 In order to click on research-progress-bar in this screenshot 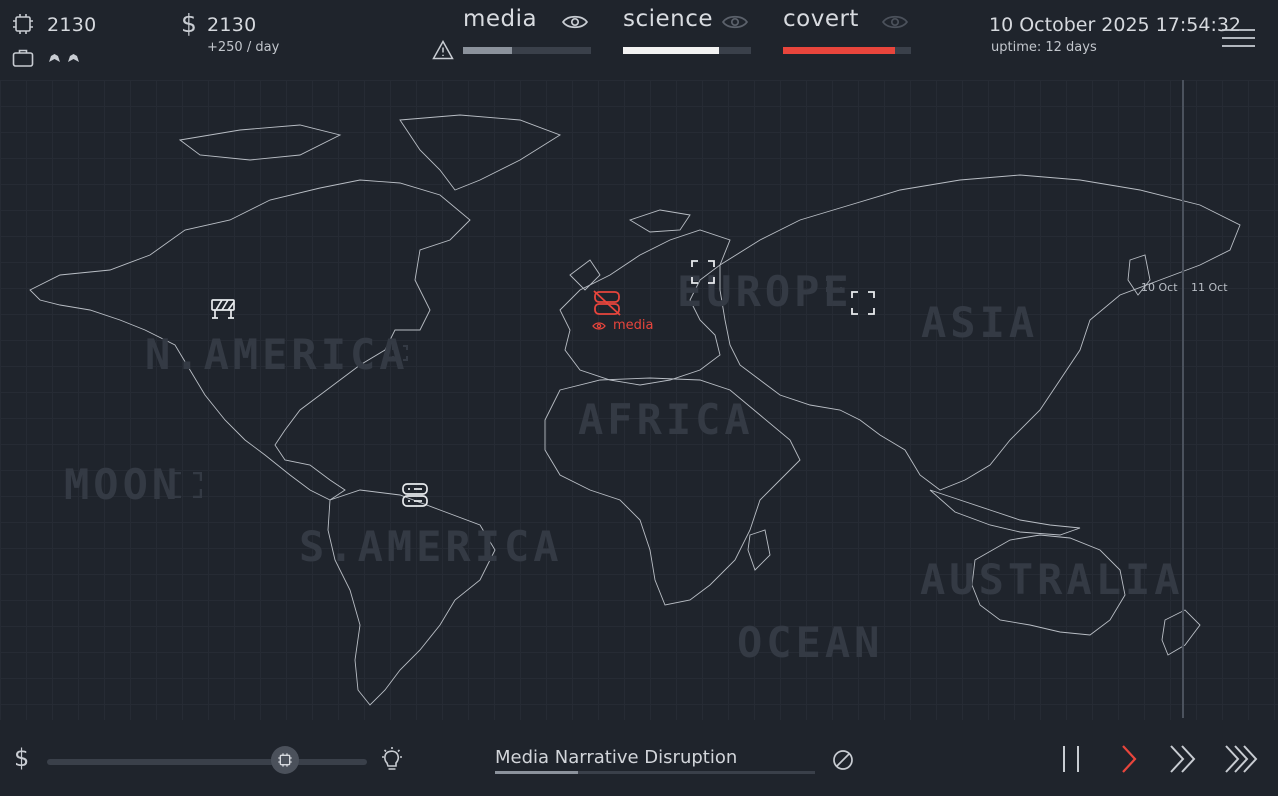, I will do `click(655, 772)`.